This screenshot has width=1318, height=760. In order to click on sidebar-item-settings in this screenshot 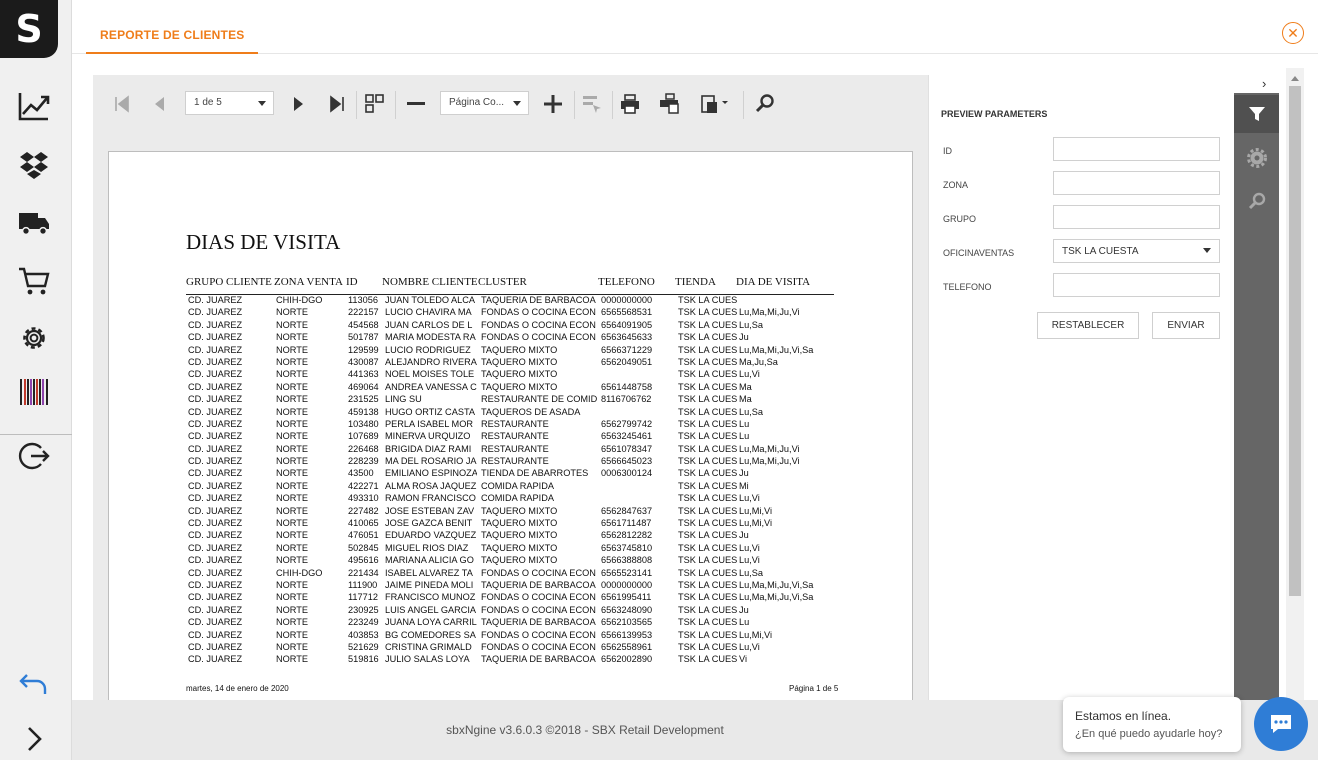, I will do `click(34, 338)`.